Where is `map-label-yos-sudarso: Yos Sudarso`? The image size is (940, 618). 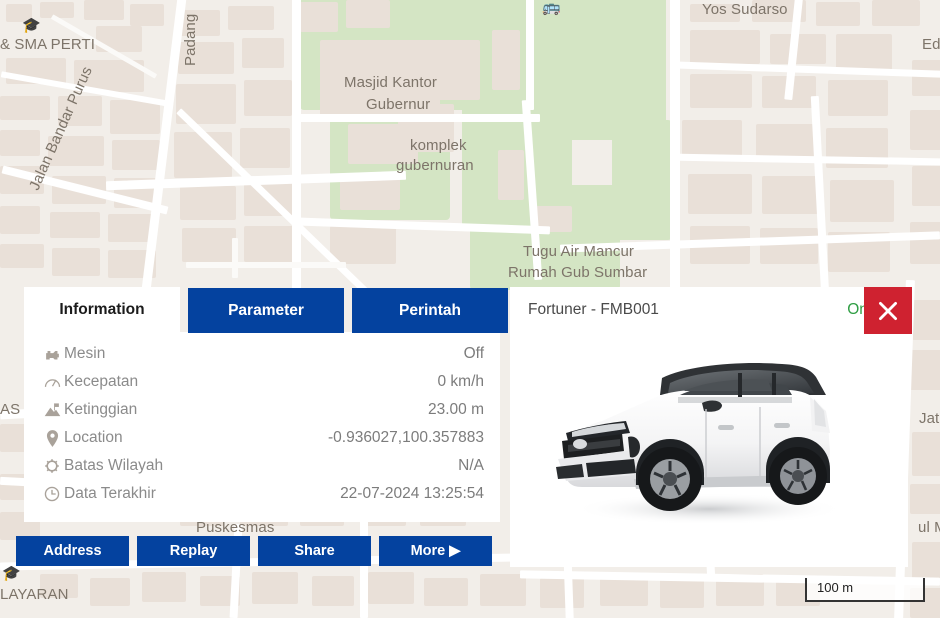 map-label-yos-sudarso: Yos Sudarso is located at coordinates (745, 9).